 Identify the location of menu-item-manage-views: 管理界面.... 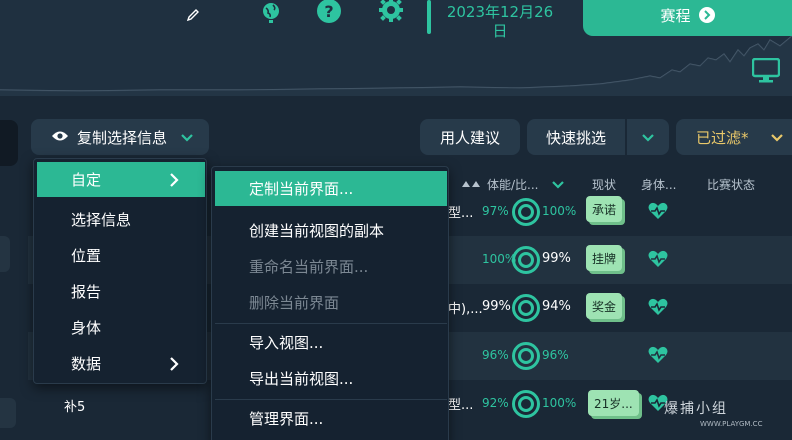
(331, 418).